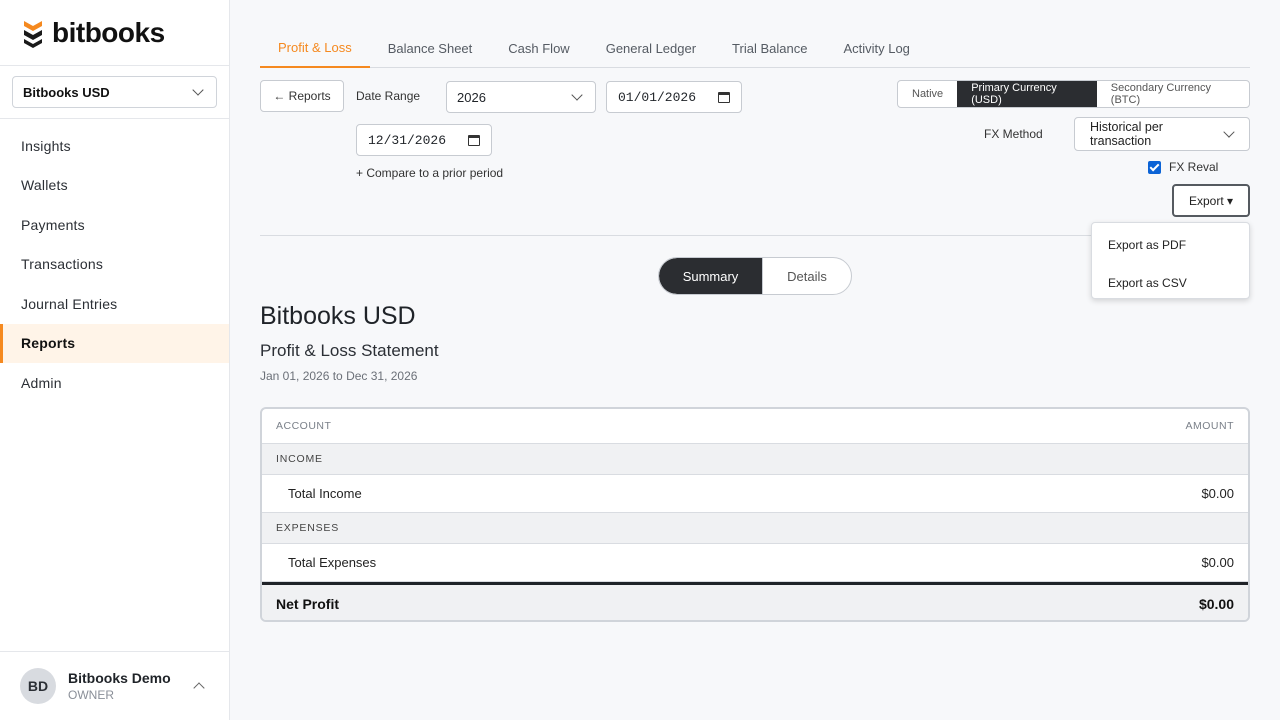 Image resolution: width=1280 pixels, height=720 pixels. Describe the element at coordinates (388, 96) in the screenshot. I see `date-range-label: Date Range` at that location.